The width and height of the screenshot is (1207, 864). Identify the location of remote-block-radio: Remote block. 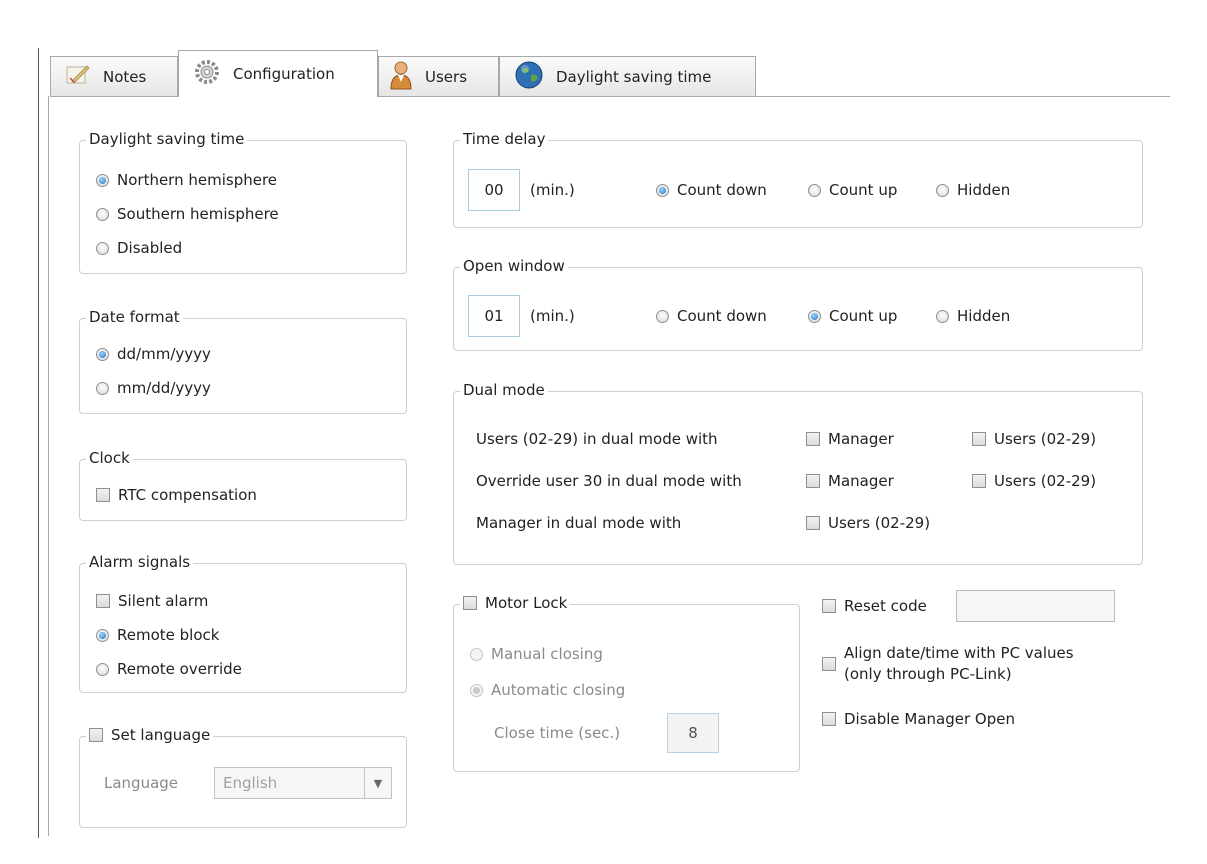
(157, 635).